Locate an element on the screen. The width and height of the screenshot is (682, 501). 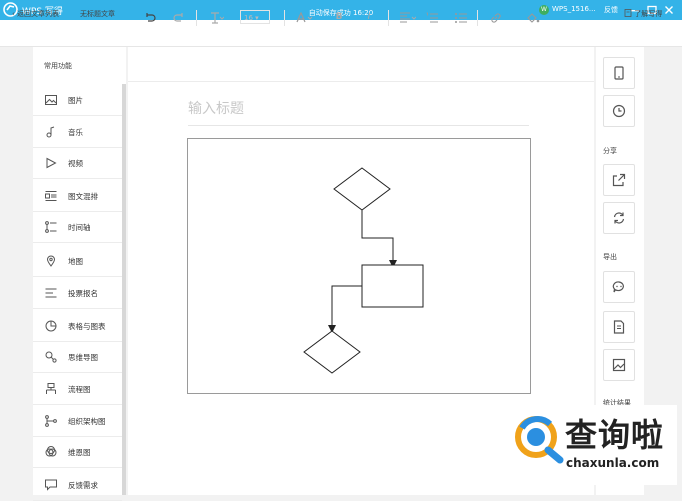
sidebar-item-label: 维恩图 is located at coordinates (79, 452).